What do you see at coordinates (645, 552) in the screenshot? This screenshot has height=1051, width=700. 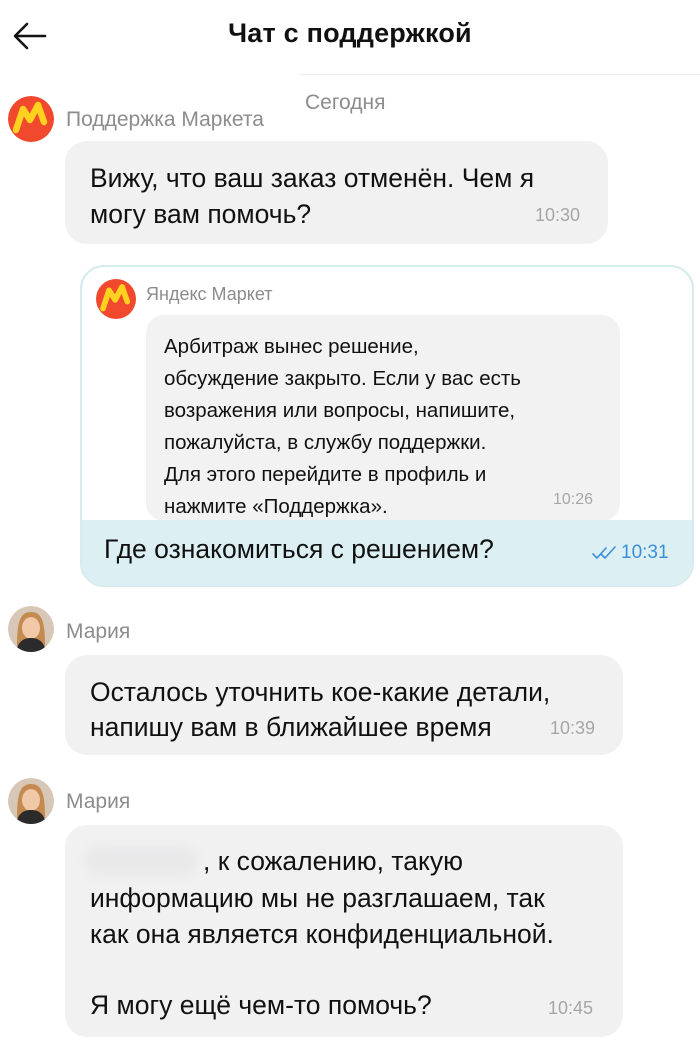 I see `outgoing-message-time: 10:31` at bounding box center [645, 552].